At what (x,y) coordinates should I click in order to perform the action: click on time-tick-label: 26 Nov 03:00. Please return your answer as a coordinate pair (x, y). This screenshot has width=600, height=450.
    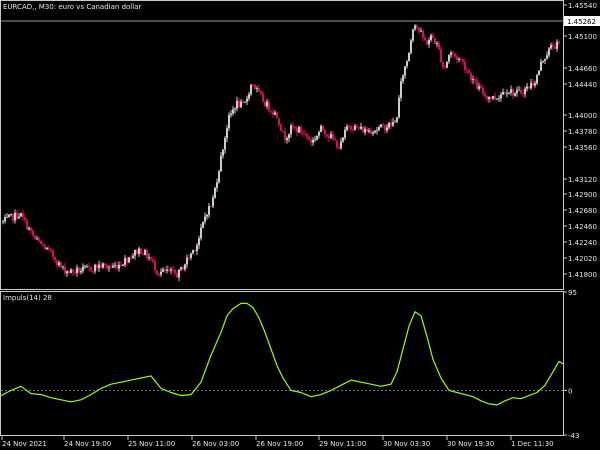
    Looking at the image, I should click on (215, 444).